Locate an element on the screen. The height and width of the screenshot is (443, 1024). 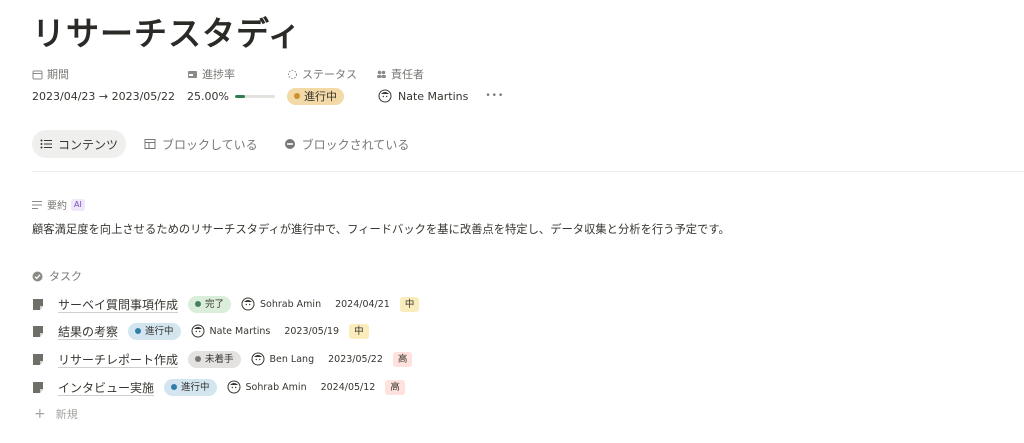
progress-bar is located at coordinates (254, 96).